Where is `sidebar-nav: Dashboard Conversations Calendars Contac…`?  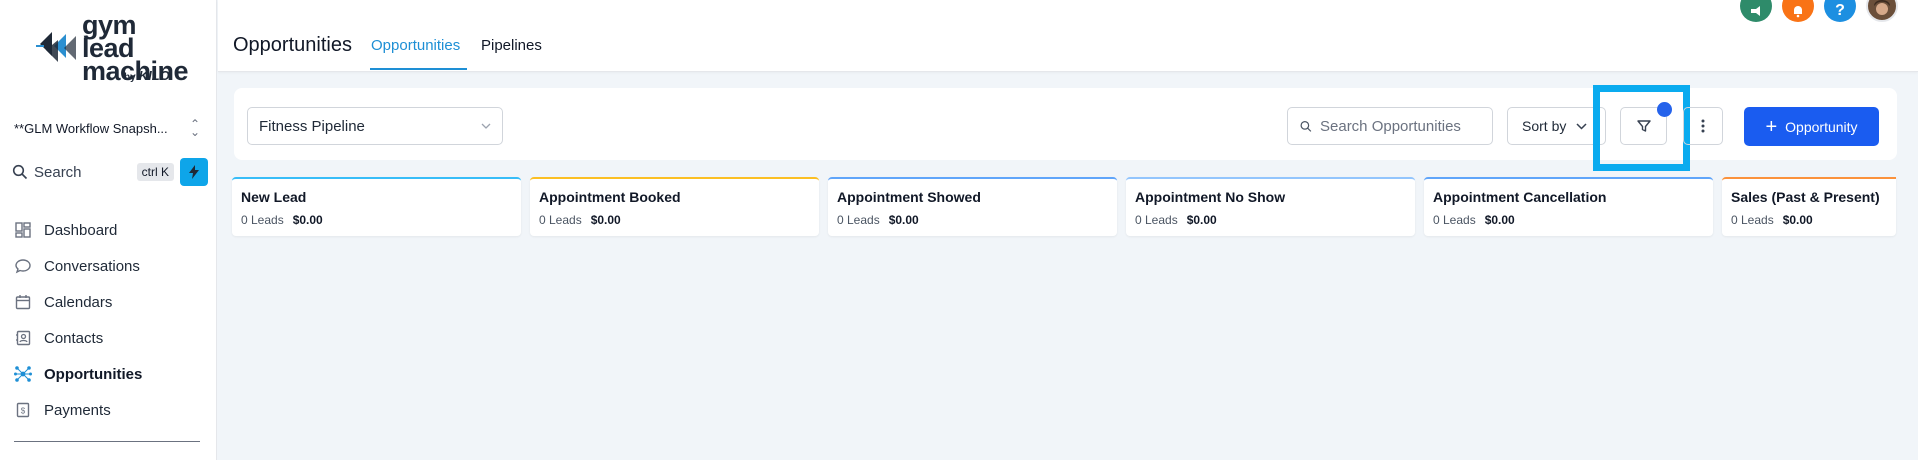 sidebar-nav: Dashboard Conversations Calendars Contac… is located at coordinates (109, 320).